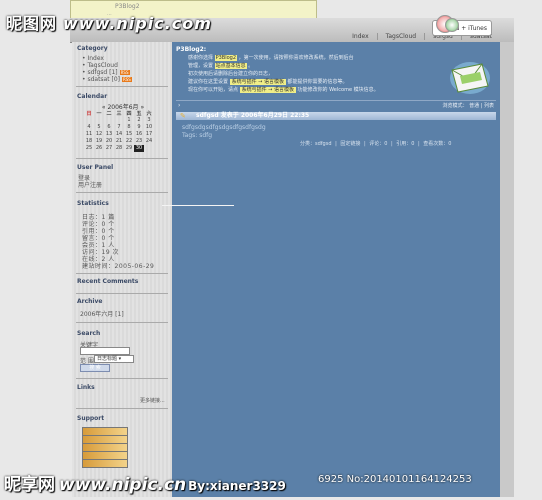 The width and height of the screenshot is (542, 500). Describe the element at coordinates (114, 148) in the screenshot. I see `calendar-week: 25 26 27 28 29 30` at that location.